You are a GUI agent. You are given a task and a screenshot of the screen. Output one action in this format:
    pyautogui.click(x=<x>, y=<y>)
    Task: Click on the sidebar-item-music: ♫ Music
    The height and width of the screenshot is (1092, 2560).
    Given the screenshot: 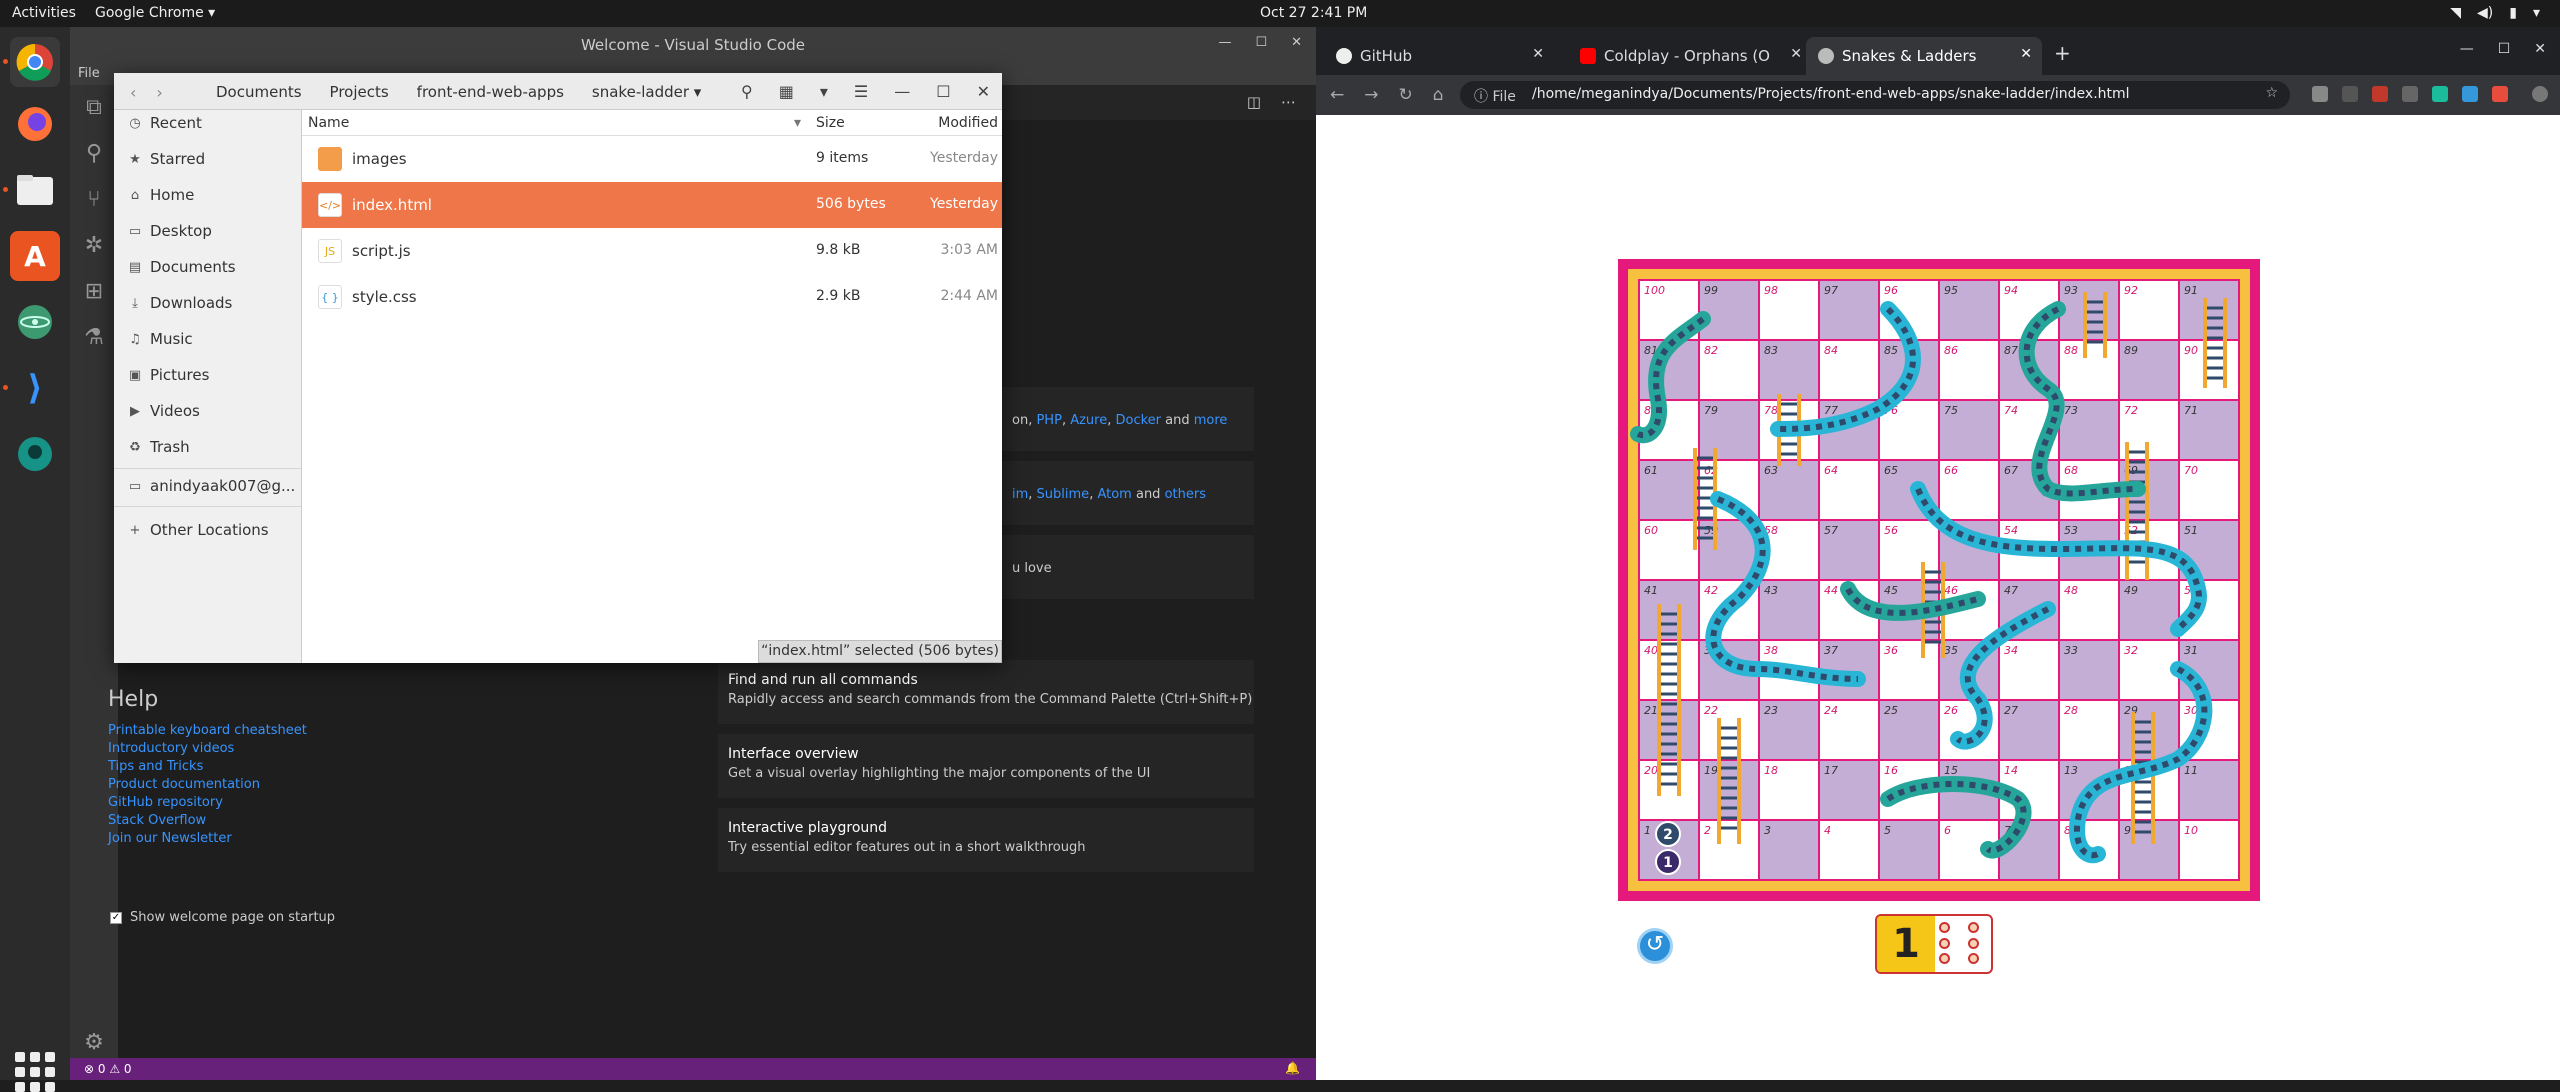 What is the action you would take?
    pyautogui.click(x=160, y=339)
    